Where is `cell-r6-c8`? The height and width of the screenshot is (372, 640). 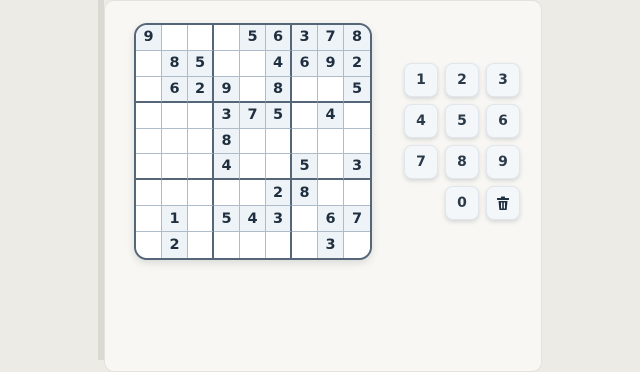 cell-r6-c8 is located at coordinates (331, 167).